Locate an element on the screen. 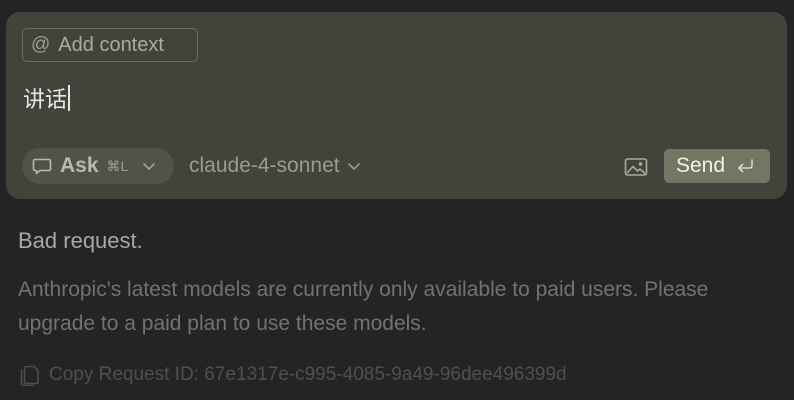 Image resolution: width=794 pixels, height=400 pixels. copy-icon is located at coordinates (30, 375).